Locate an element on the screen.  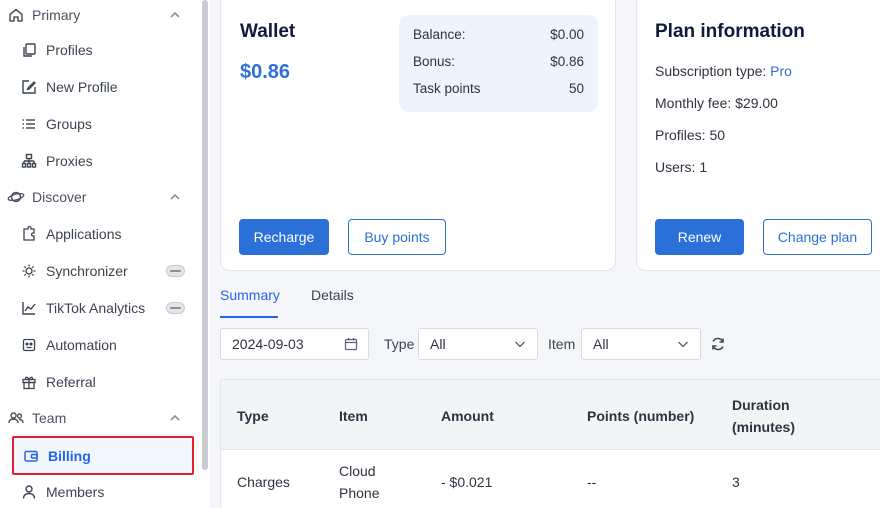
sidebar-item-tiktok-analytics: TikTok Analytics is located at coordinates (103, 308).